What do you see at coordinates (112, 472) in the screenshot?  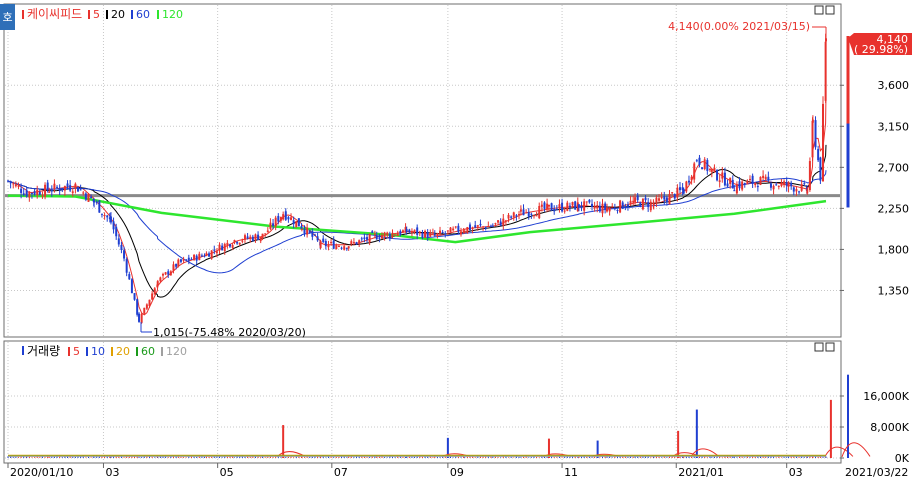 I see `date-tick-label: 03` at bounding box center [112, 472].